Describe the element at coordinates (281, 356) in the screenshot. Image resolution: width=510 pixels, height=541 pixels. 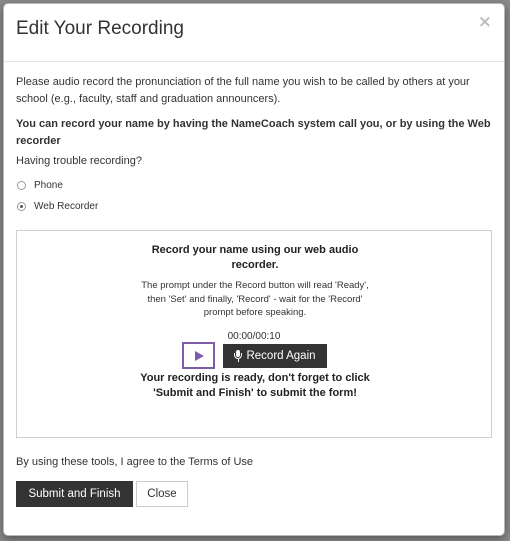
I see `record-again-label: Record Again` at that location.